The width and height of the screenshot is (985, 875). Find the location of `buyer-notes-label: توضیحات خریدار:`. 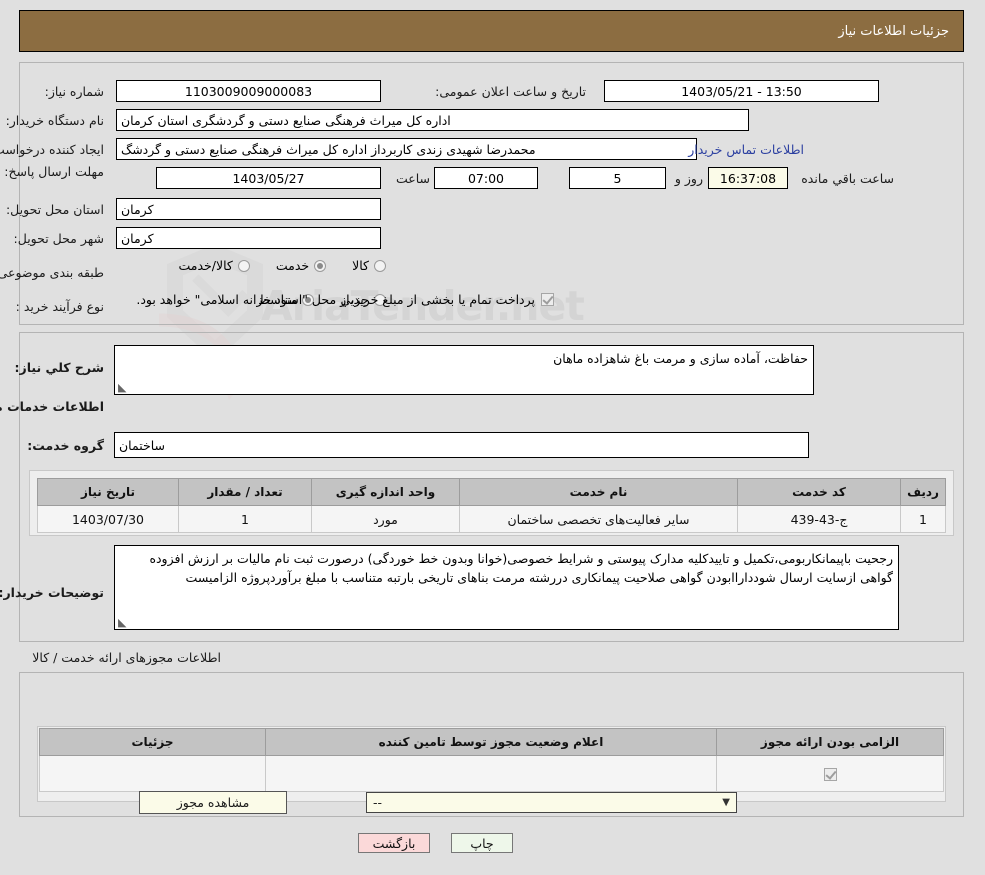

buyer-notes-label: توضیحات خریدار: is located at coordinates (52, 592).